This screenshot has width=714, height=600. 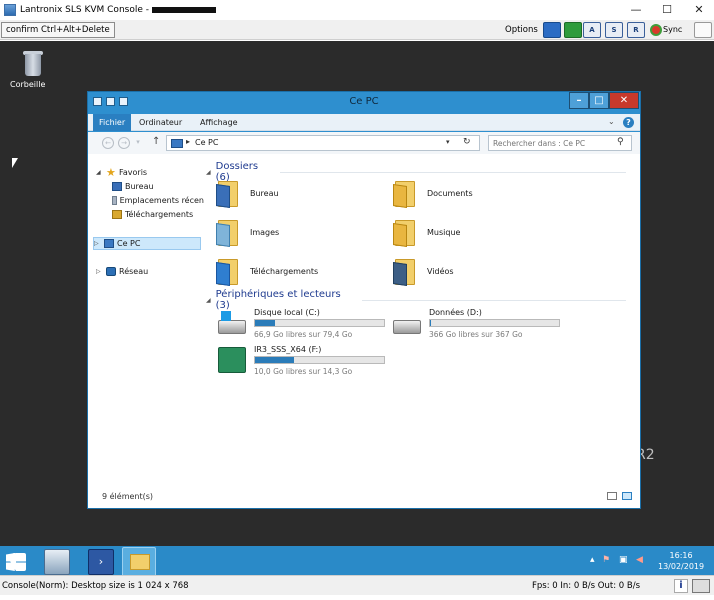 I want to click on explorer-close-button: ✕, so click(x=624, y=100).